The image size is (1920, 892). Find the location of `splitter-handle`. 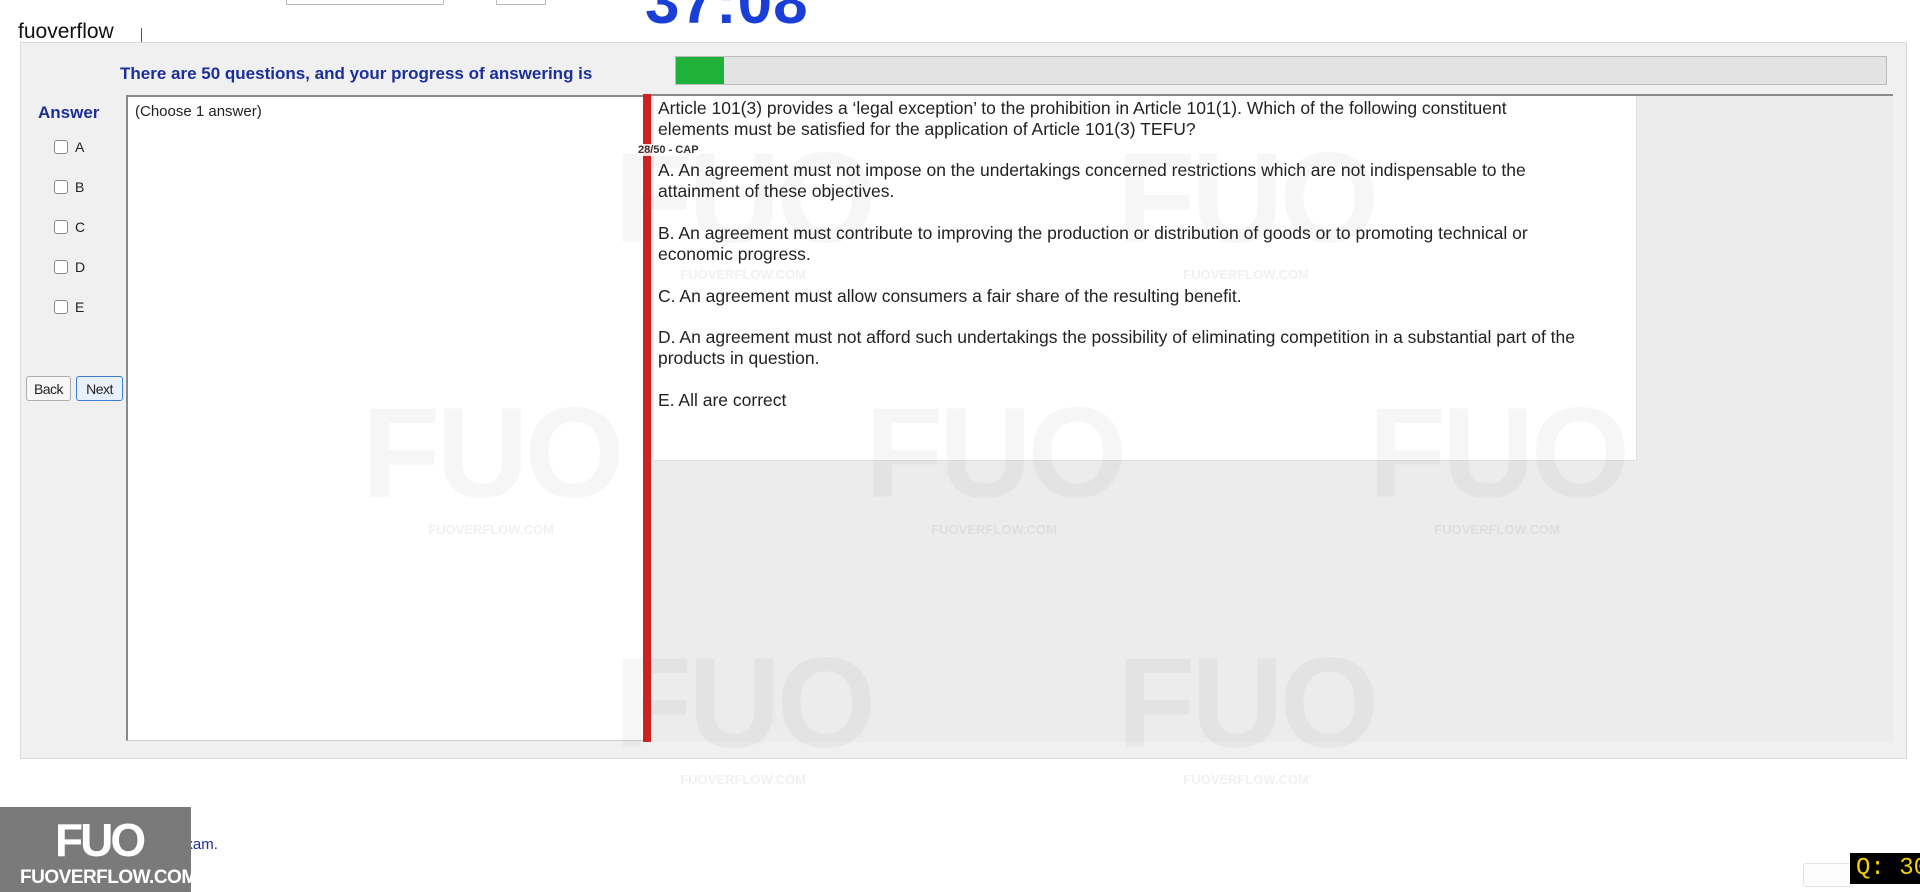

splitter-handle is located at coordinates (647, 418).